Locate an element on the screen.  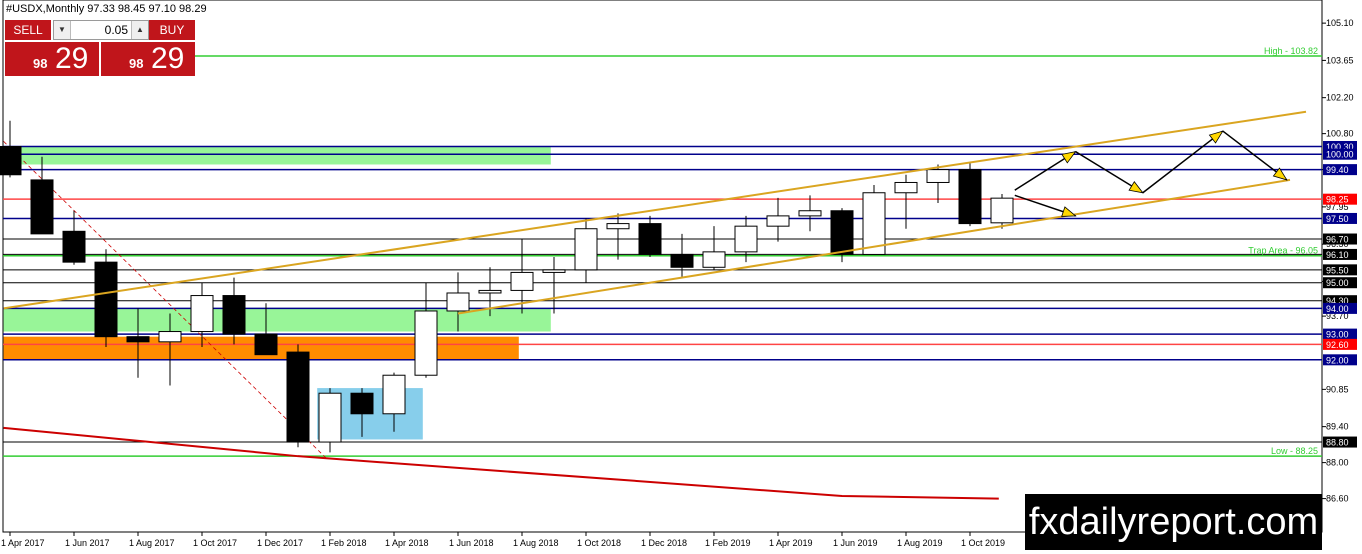
watermark-logo: fxdailyreport.com is located at coordinates (1173, 522).